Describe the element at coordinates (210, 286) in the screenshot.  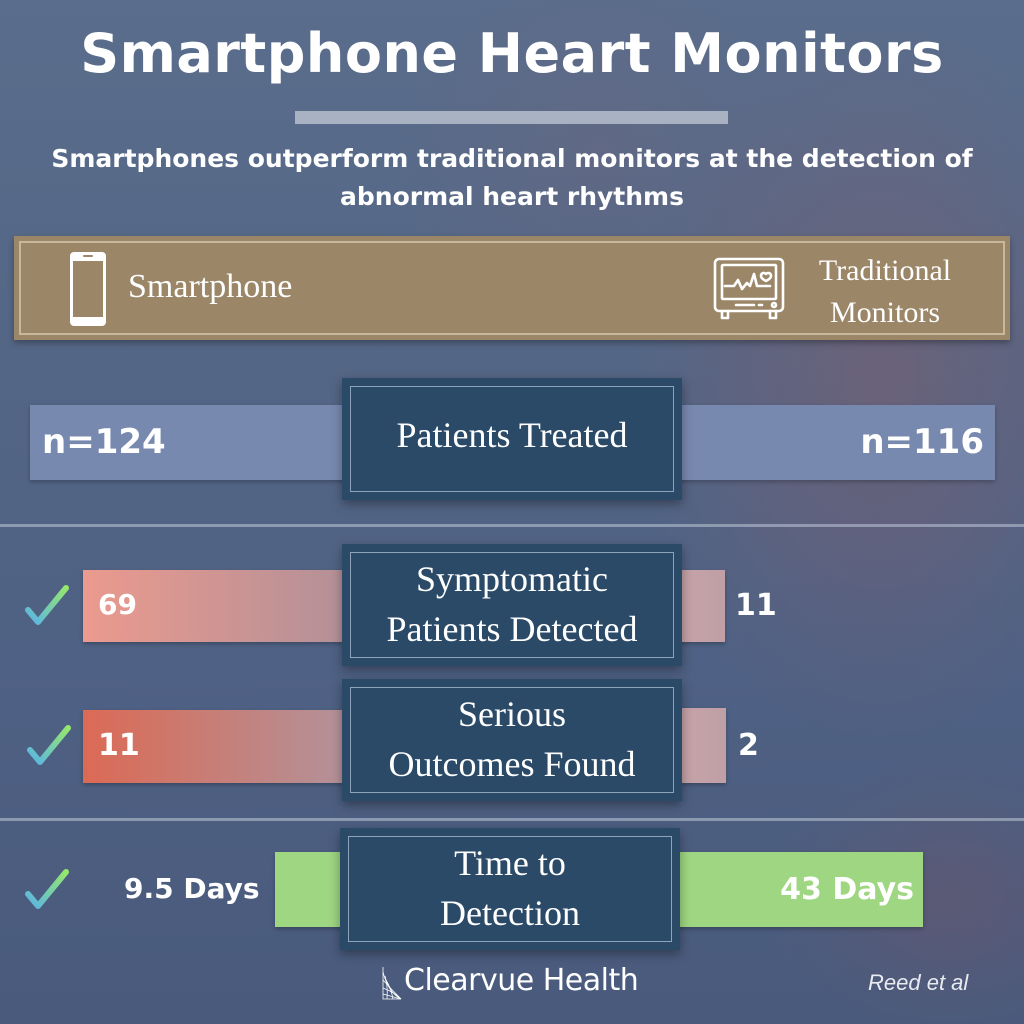
I see `legend-smartphone-label: Smartphone` at that location.